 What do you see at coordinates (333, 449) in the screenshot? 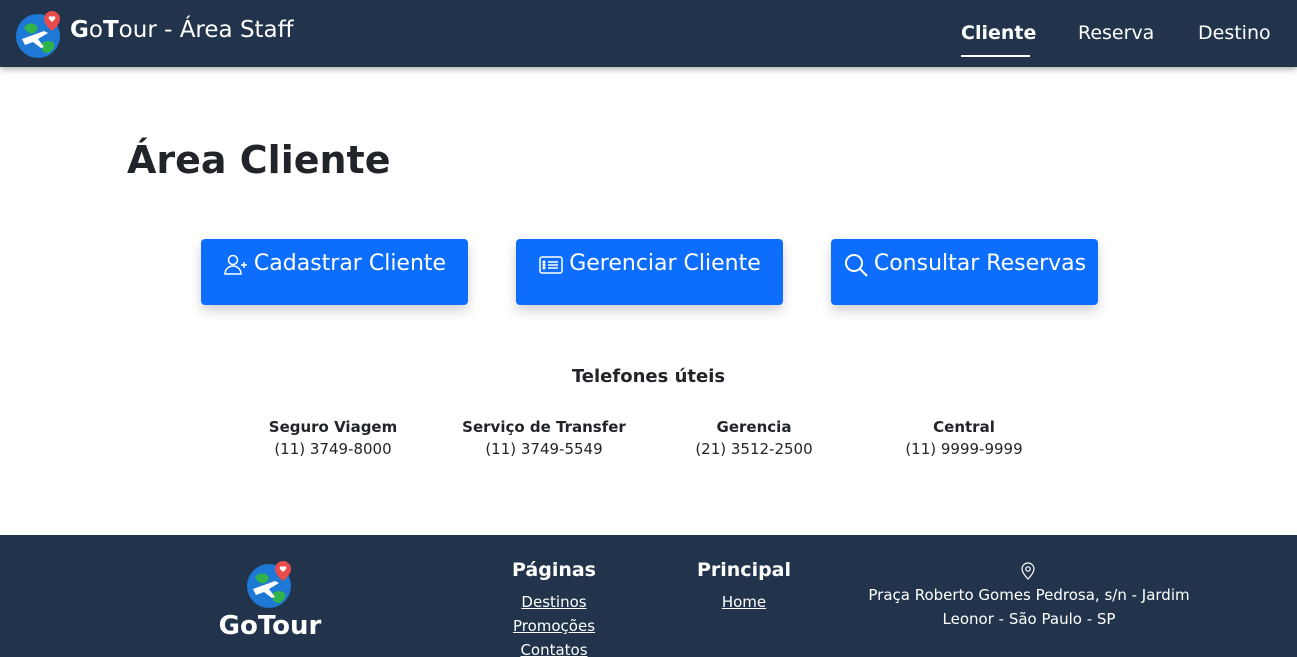
I see `phone-number: (11) 3749-8000` at bounding box center [333, 449].